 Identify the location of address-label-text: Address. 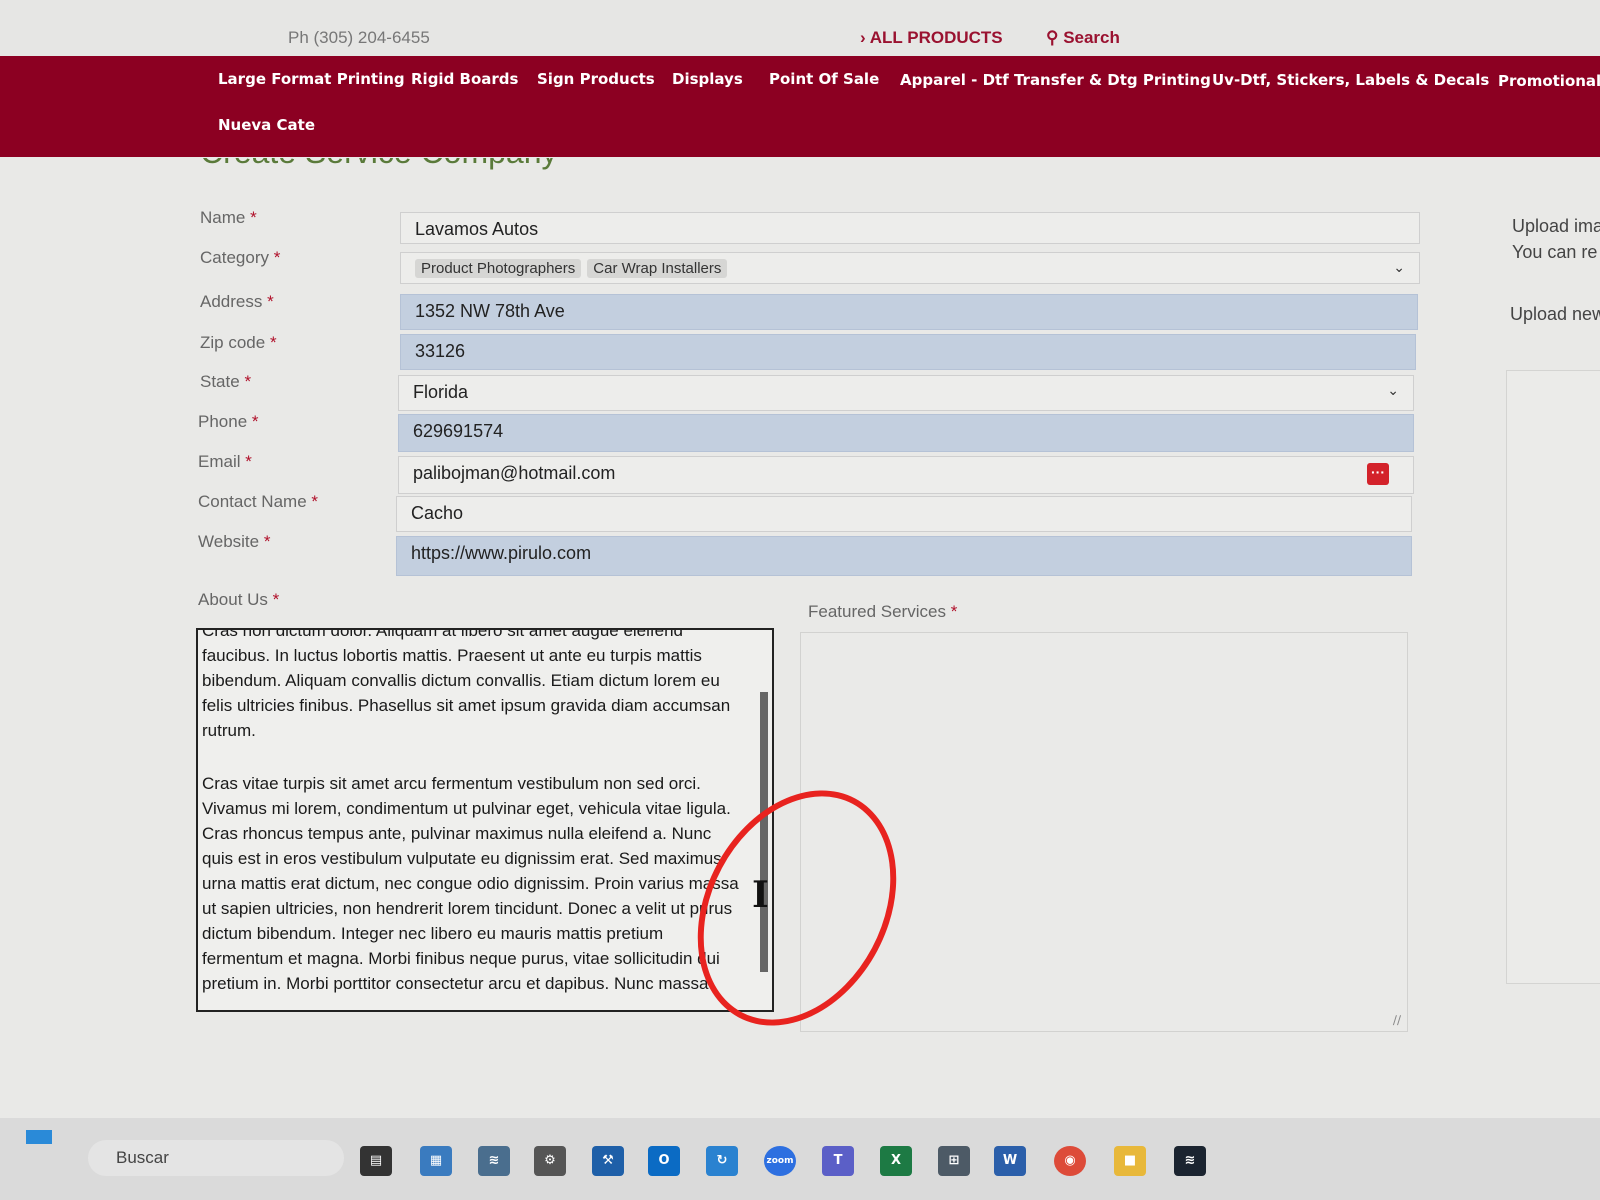
(231, 301).